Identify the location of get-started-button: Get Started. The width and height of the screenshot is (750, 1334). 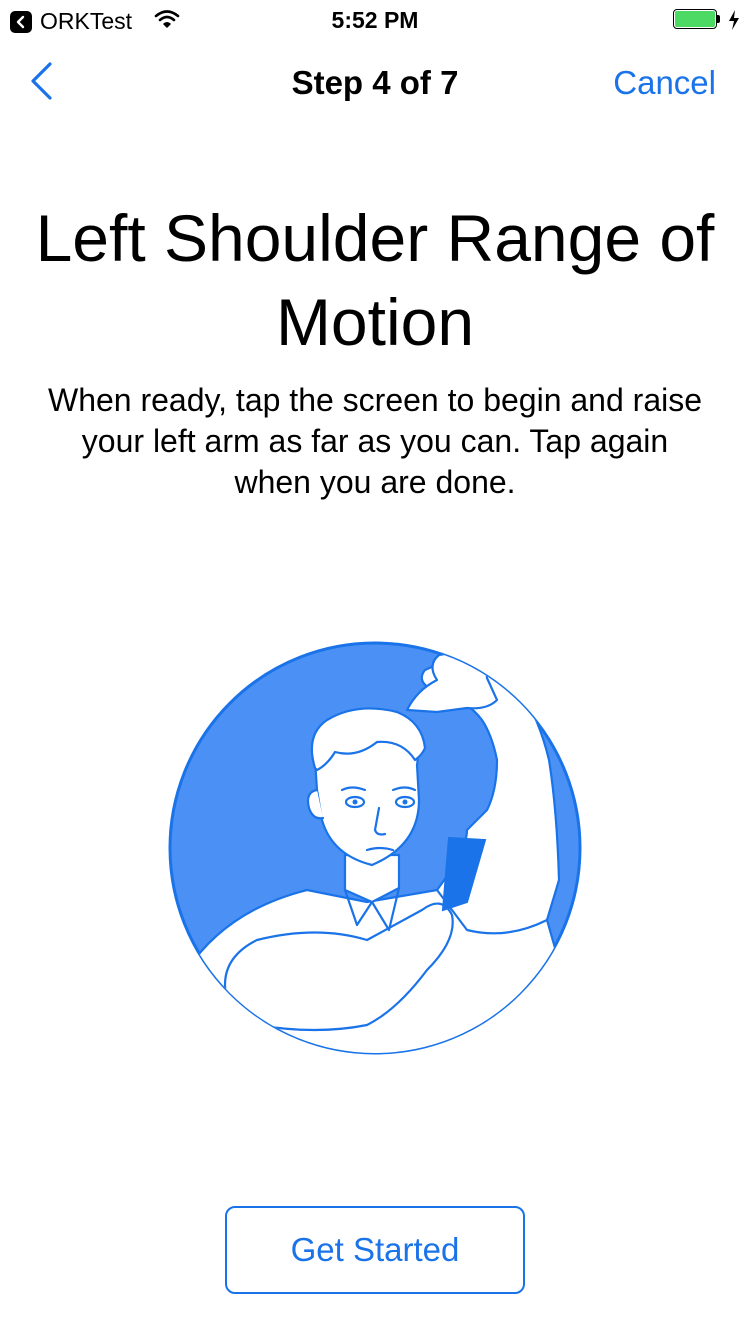
(375, 1250).